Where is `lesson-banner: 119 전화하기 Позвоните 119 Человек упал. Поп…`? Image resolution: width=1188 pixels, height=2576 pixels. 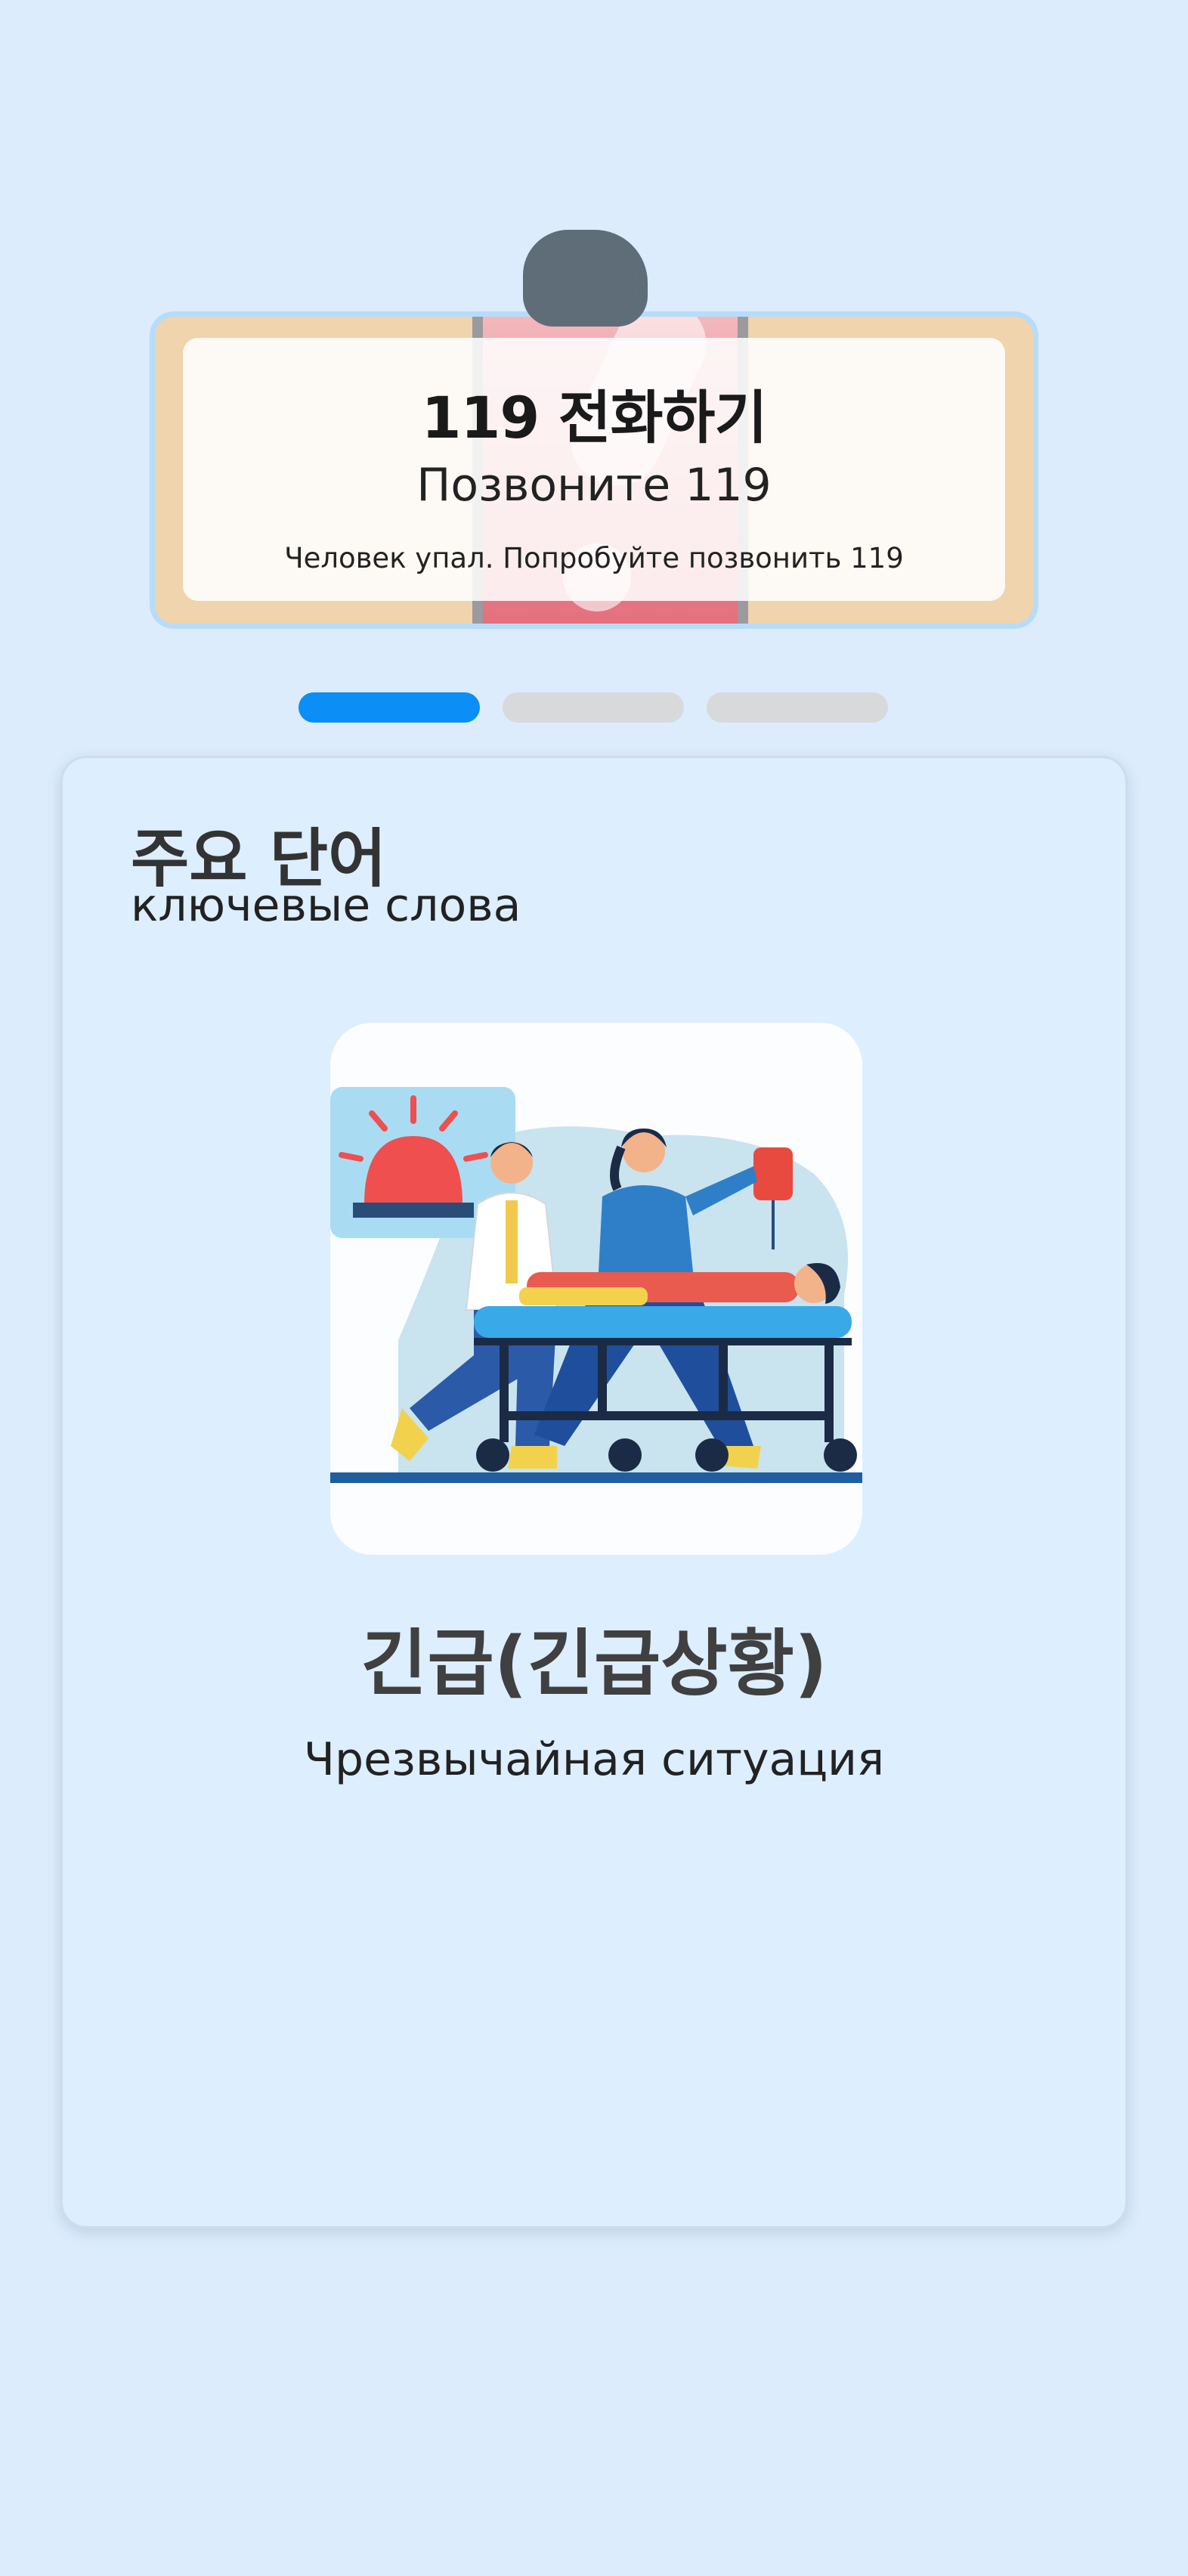
lesson-banner: 119 전화하기 Позвоните 119 Человек упал. Поп… is located at coordinates (594, 470).